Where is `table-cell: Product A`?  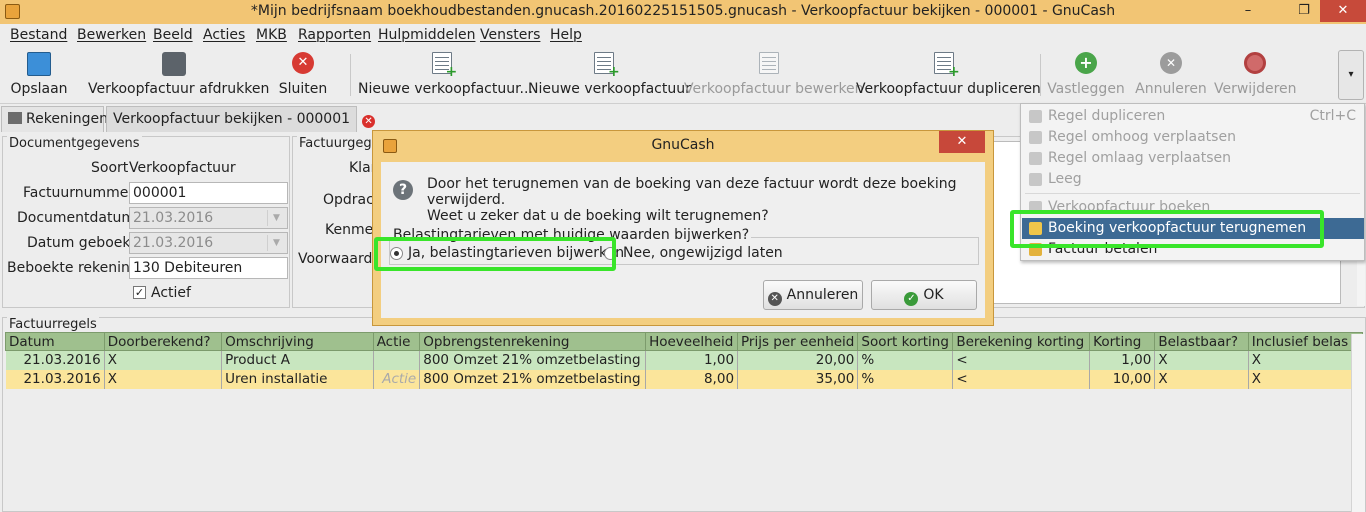
table-cell: Product A is located at coordinates (297, 360).